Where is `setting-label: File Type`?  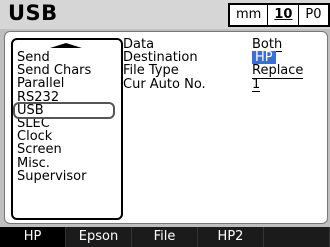 setting-label: File Type is located at coordinates (151, 71).